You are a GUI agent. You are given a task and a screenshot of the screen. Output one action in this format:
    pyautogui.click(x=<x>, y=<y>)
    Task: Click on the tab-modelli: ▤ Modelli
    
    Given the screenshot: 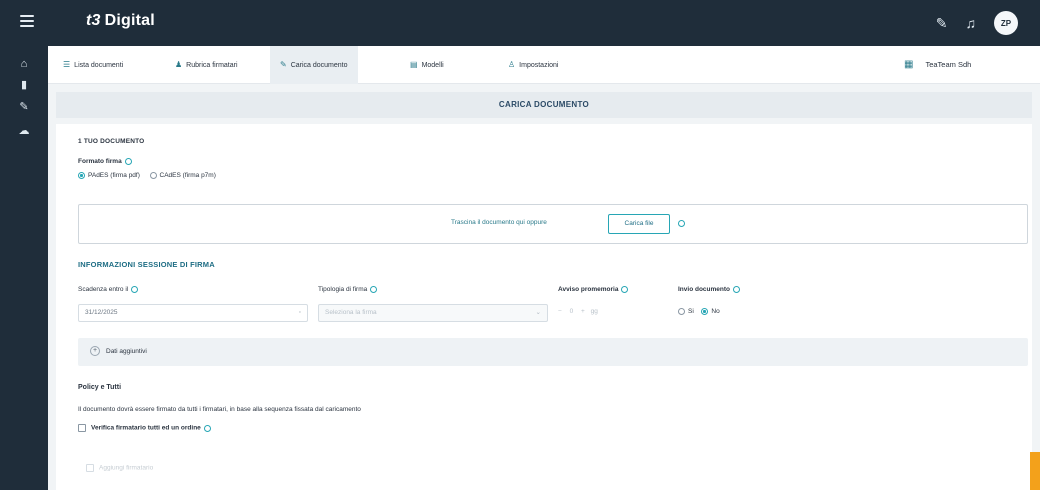 What is the action you would take?
    pyautogui.click(x=427, y=65)
    